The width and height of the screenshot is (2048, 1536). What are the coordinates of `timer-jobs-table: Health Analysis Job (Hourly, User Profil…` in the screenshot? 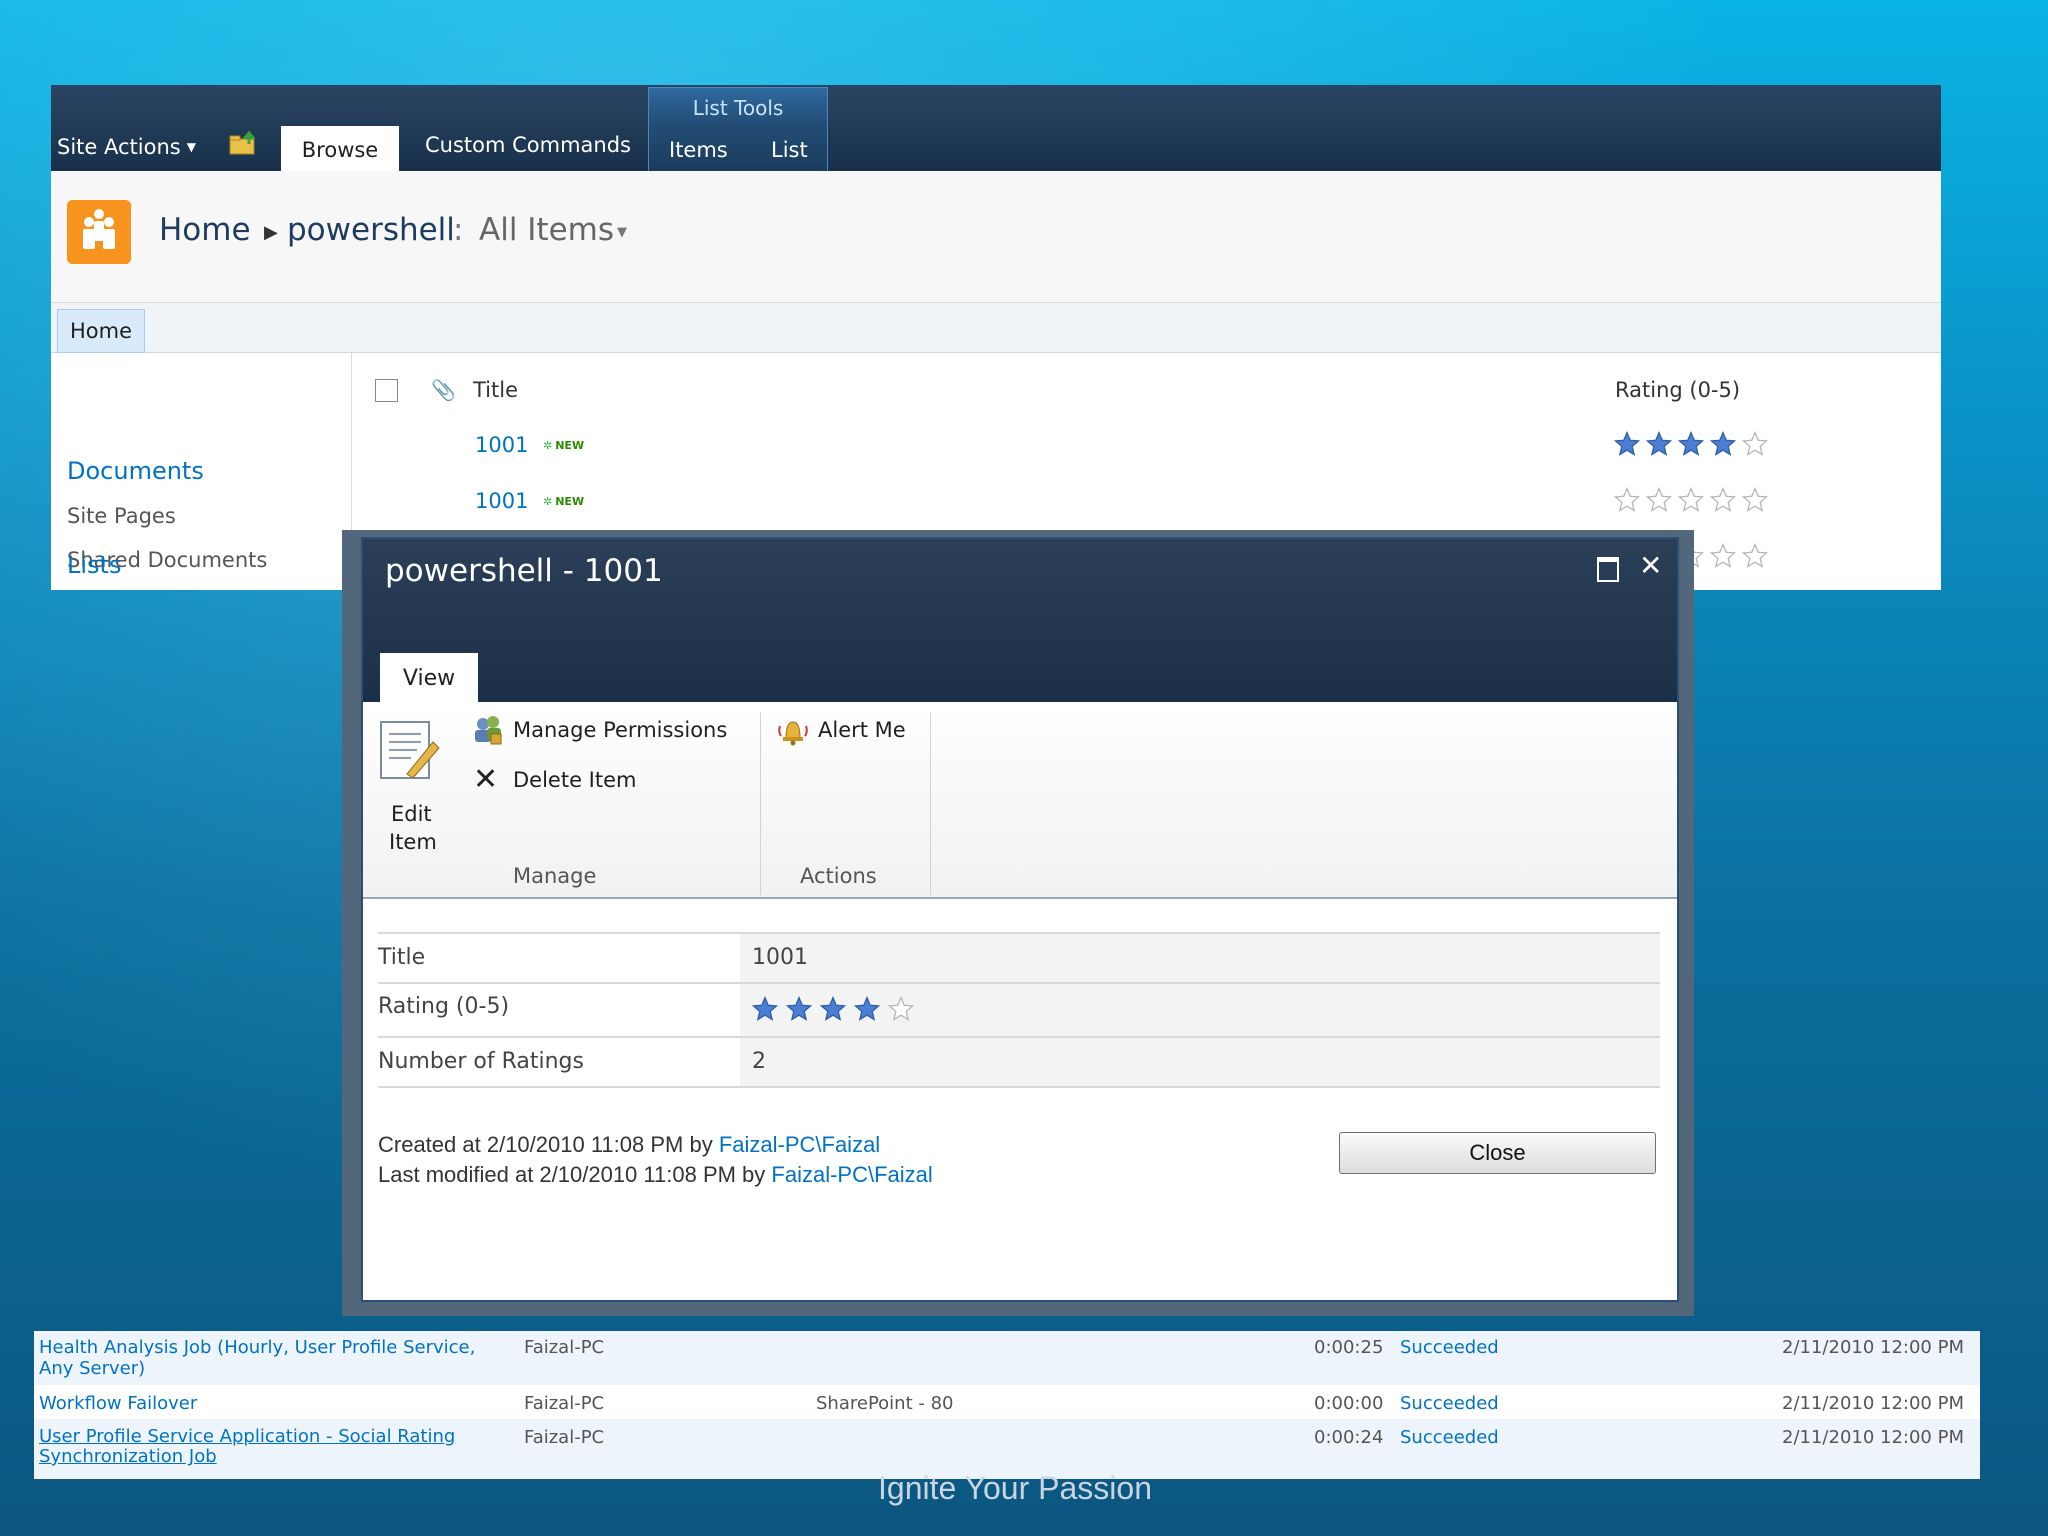 It's located at (1007, 1405).